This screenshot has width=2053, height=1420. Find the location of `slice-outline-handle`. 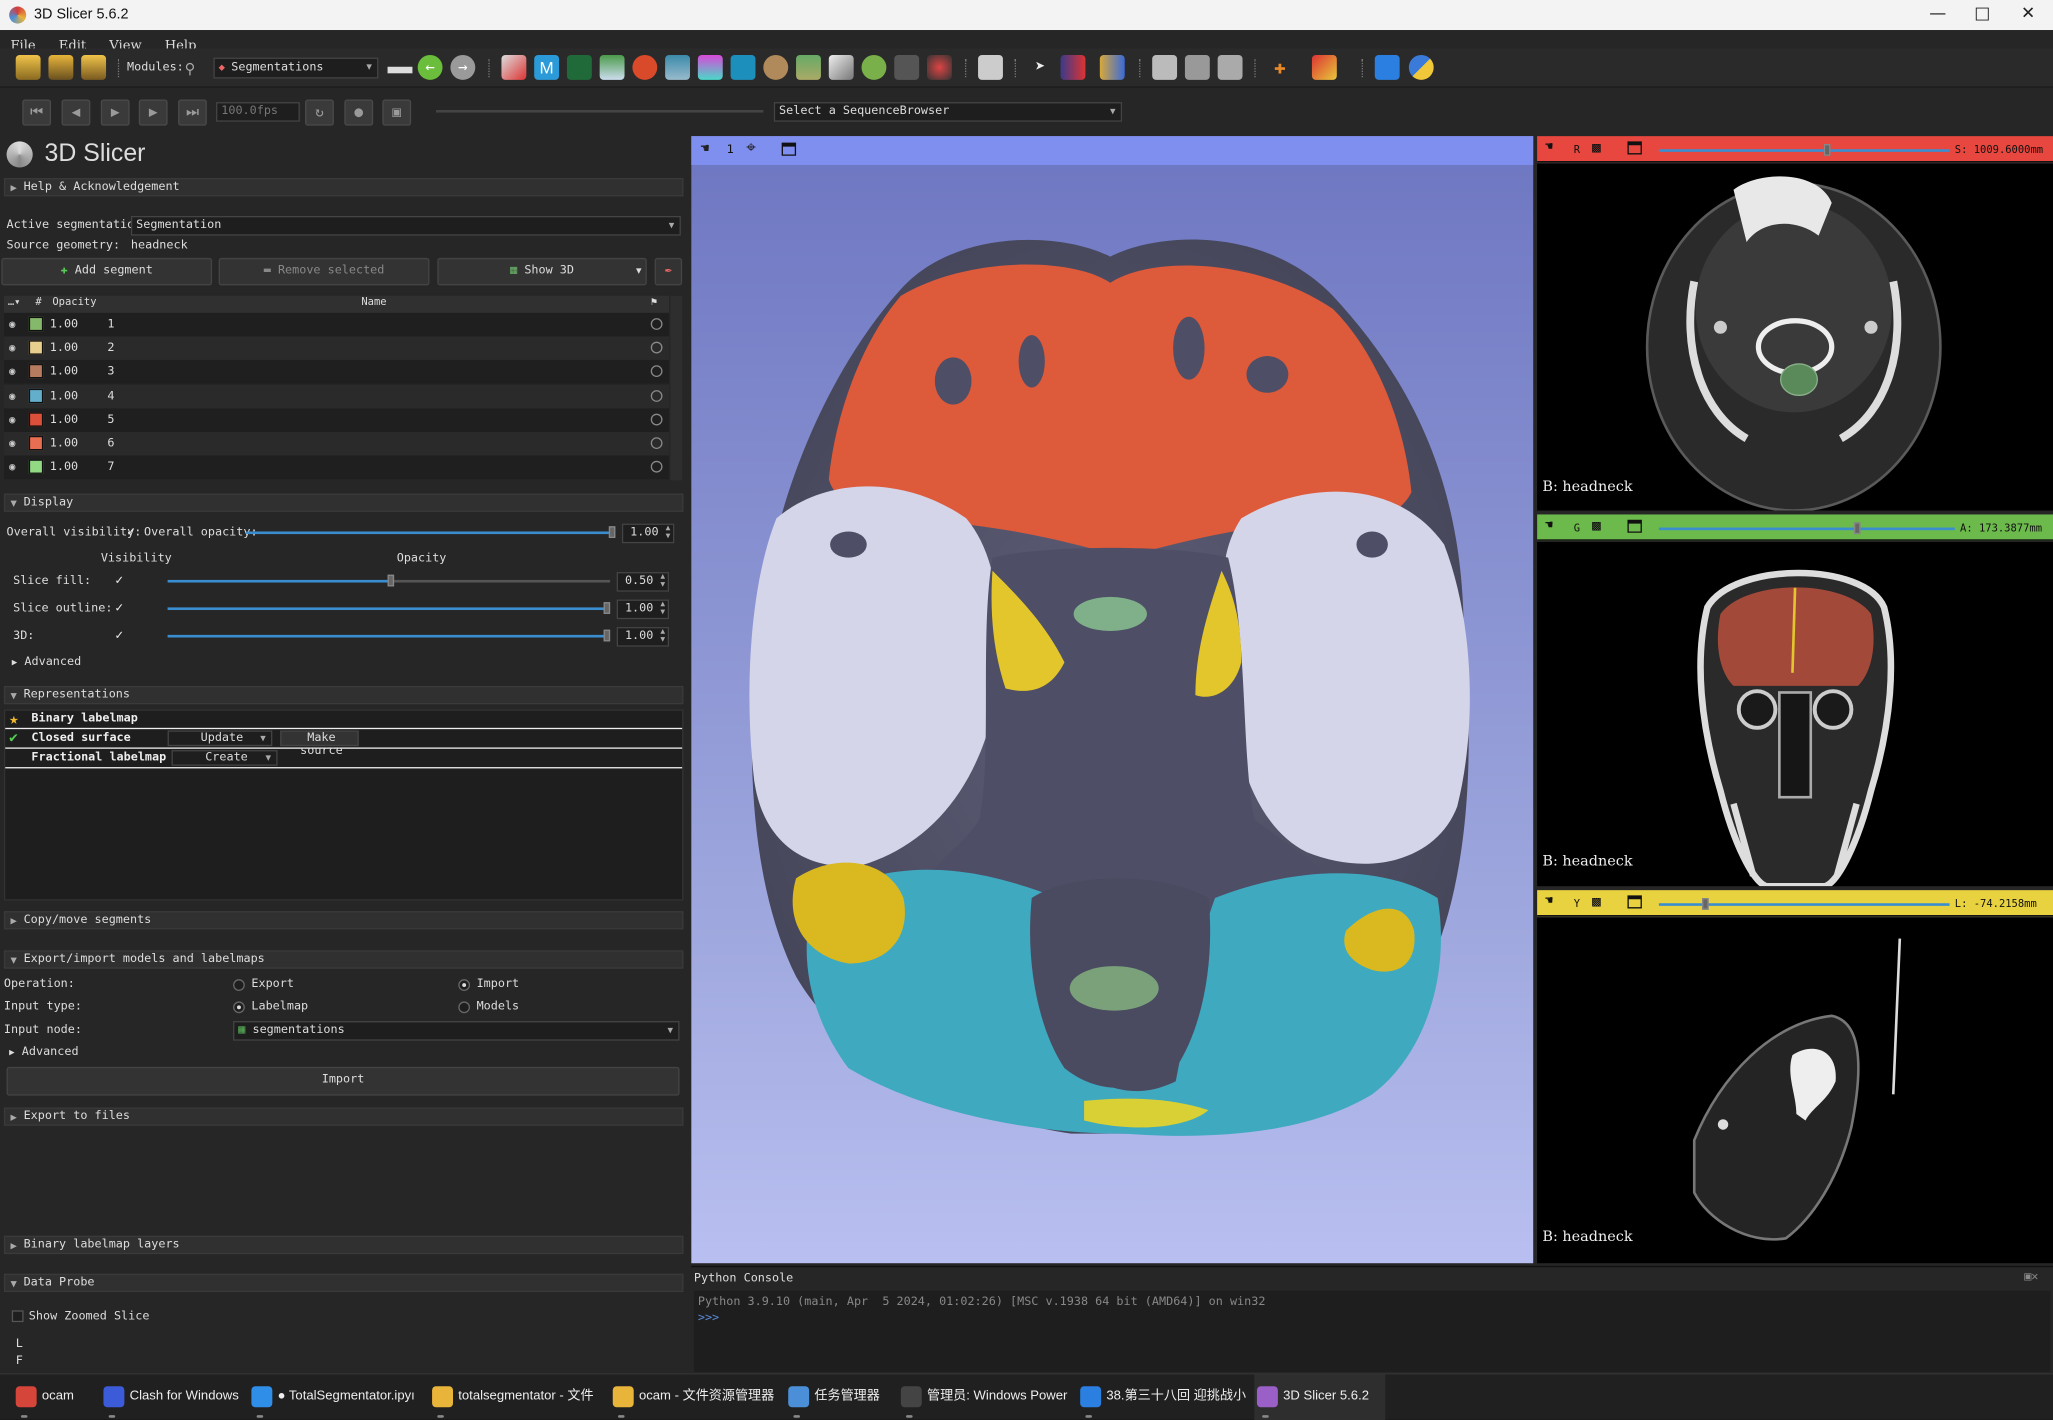

slice-outline-handle is located at coordinates (607, 608).